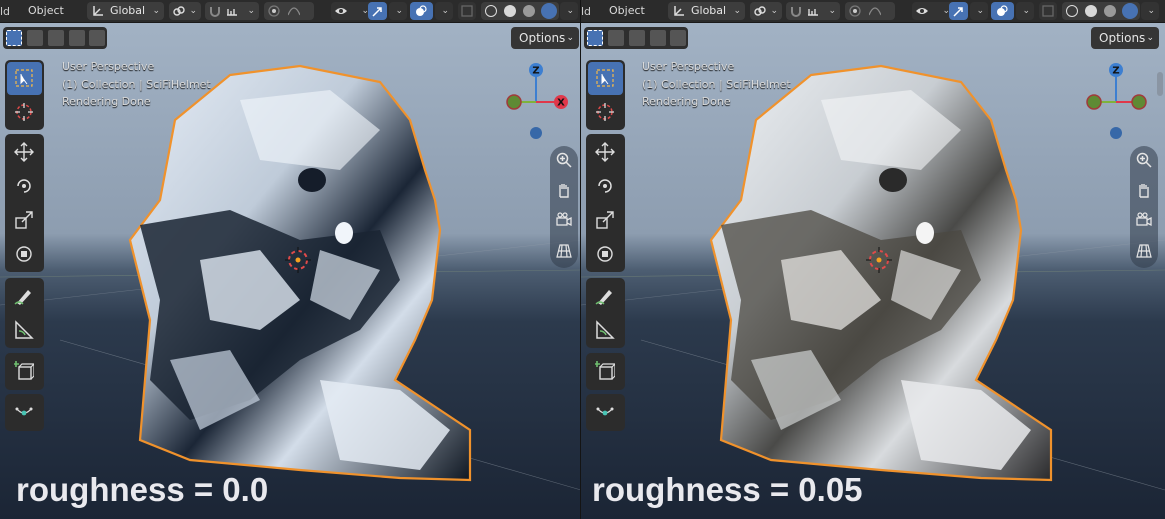 This screenshot has width=1165, height=519. Describe the element at coordinates (542, 38) in the screenshot. I see `options-label: Options` at that location.